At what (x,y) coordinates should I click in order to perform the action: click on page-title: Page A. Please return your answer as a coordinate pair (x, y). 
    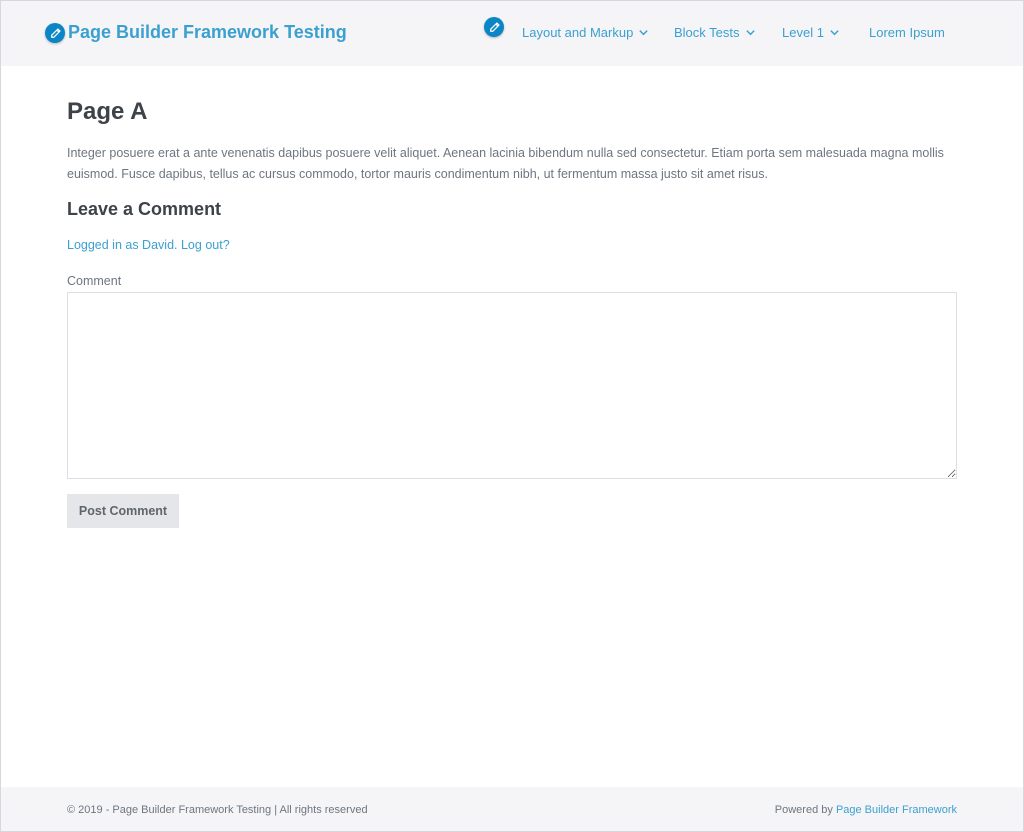
    Looking at the image, I should click on (107, 111).